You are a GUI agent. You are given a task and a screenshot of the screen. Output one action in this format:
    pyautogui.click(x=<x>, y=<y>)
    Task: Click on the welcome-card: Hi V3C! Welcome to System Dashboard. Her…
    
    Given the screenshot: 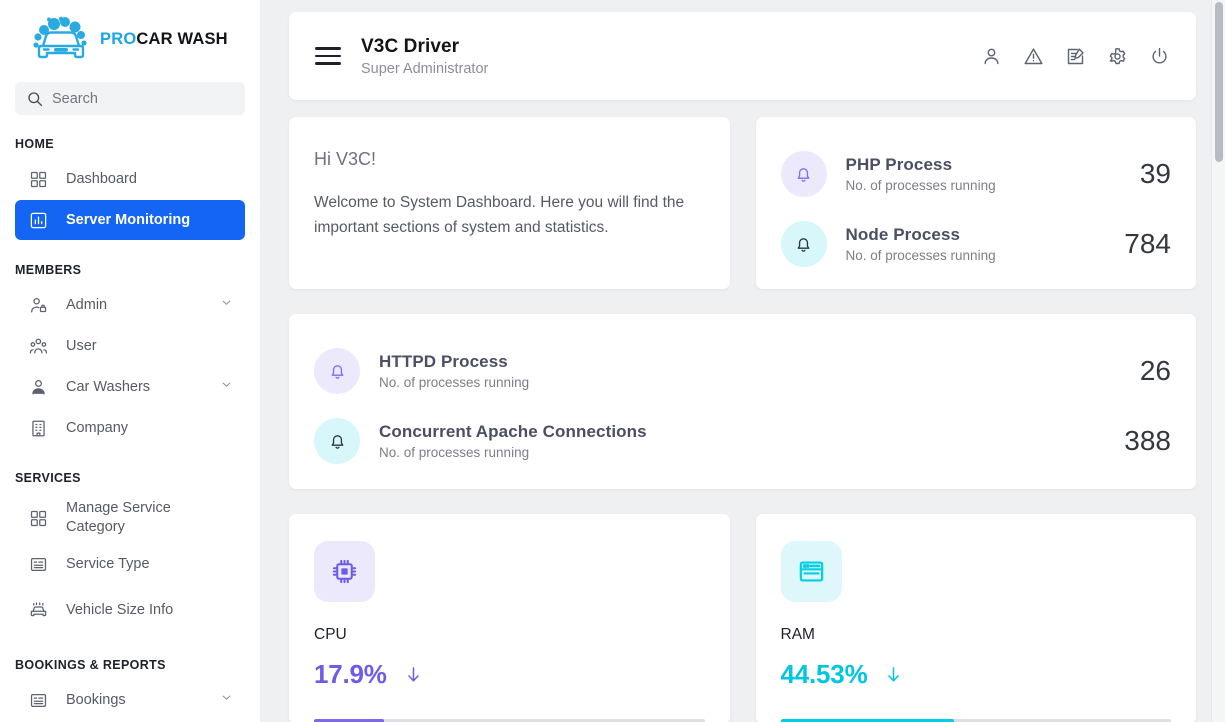 What is the action you would take?
    pyautogui.click(x=509, y=203)
    